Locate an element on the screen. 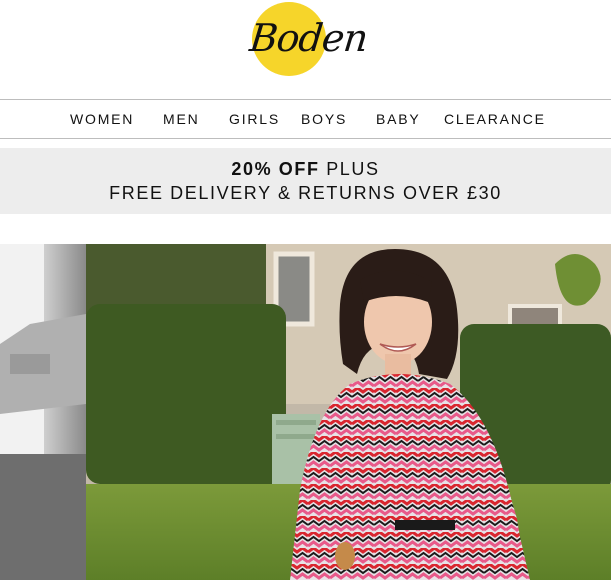  promo-headline: 20% OFF PLUS is located at coordinates (305, 169).